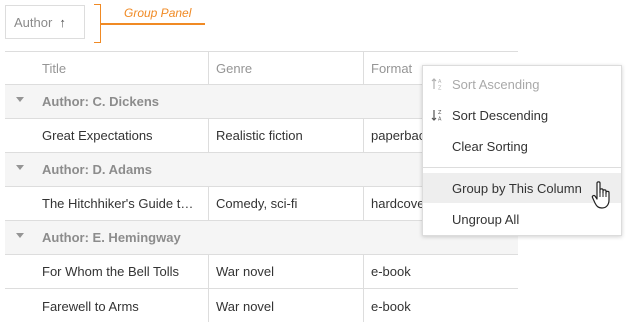  What do you see at coordinates (97, 23) in the screenshot?
I see `callout-bracket` at bounding box center [97, 23].